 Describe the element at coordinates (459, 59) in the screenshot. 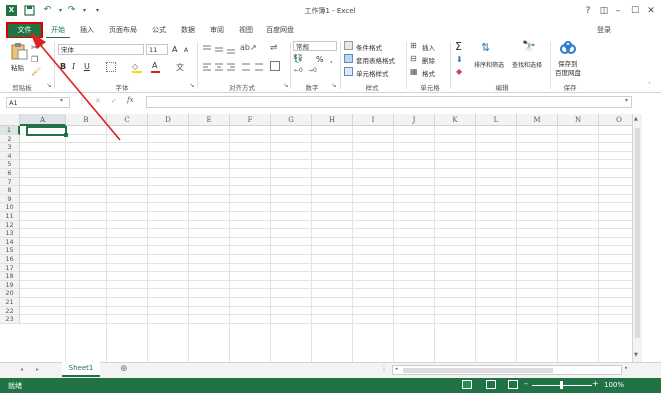

I see `fill-icon: ⬇` at that location.